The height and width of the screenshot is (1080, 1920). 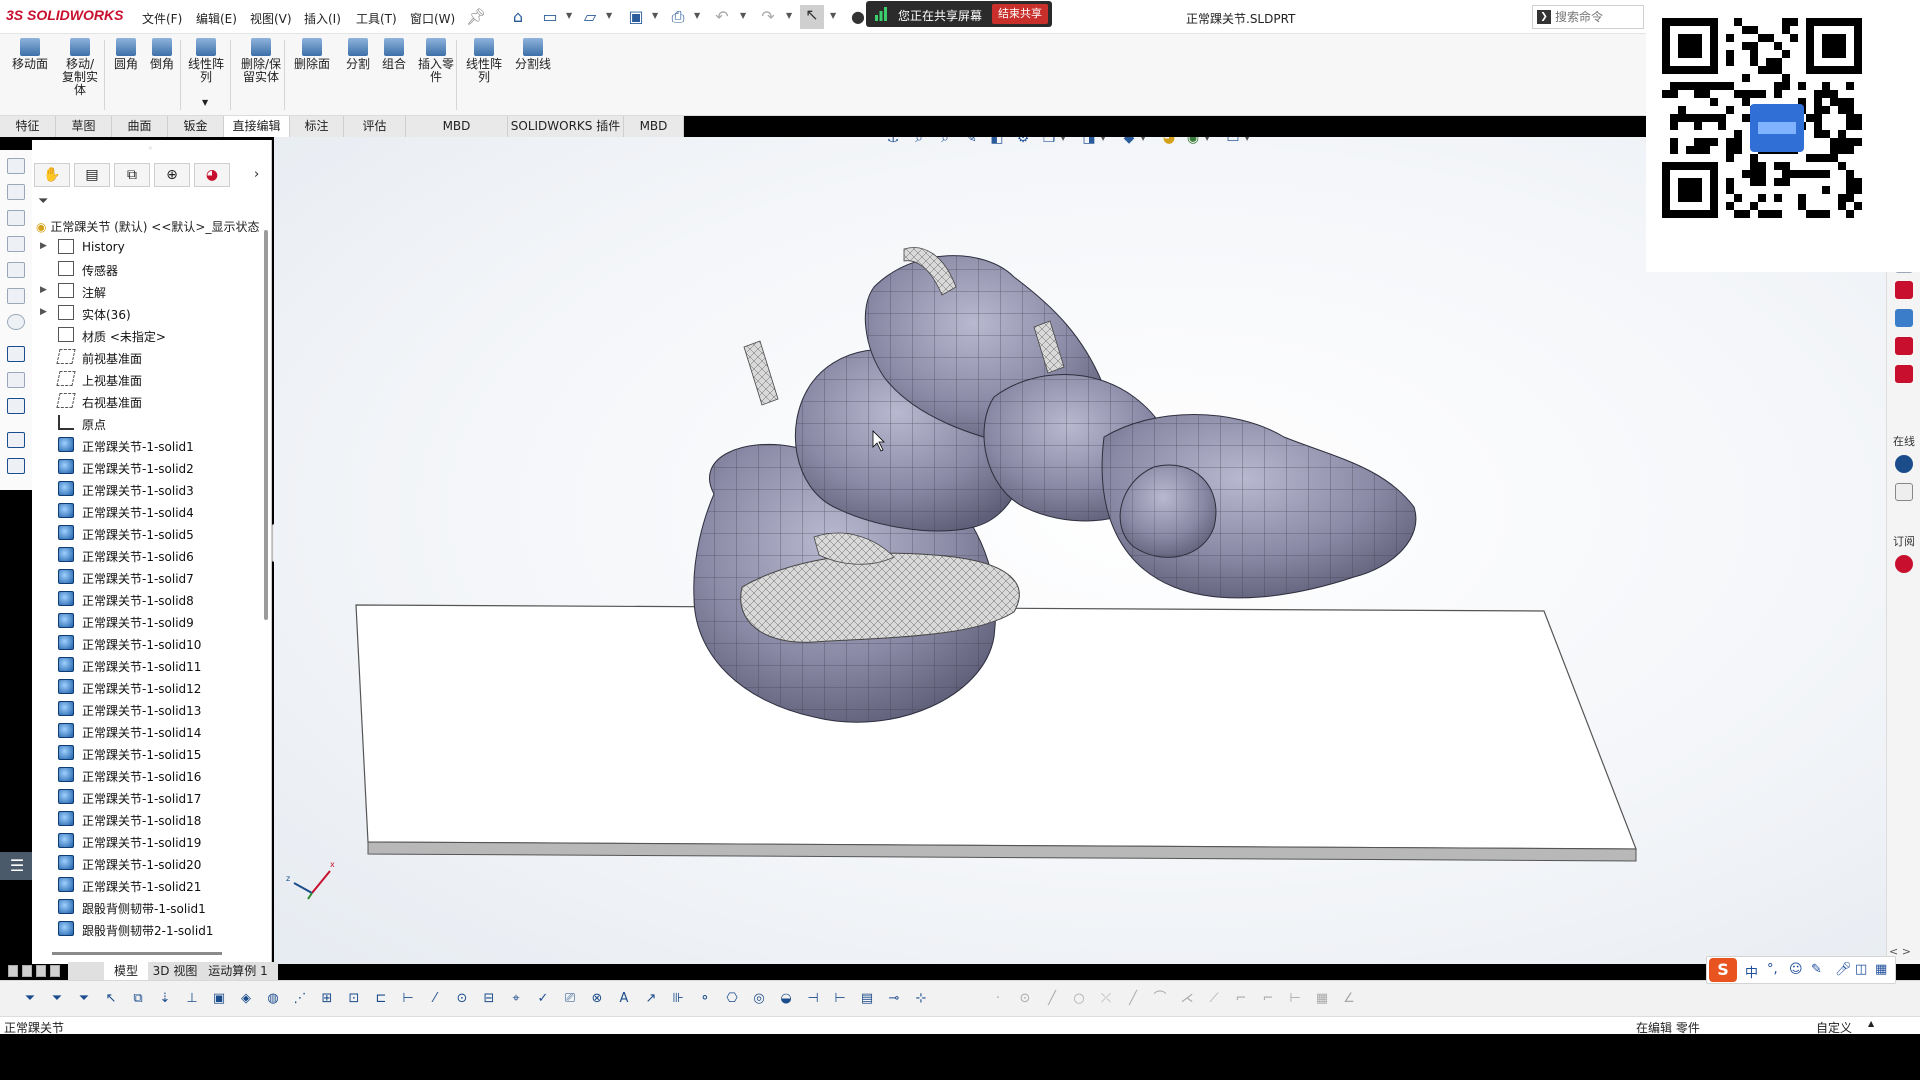 I want to click on emoji-icon: ☺, so click(x=1796, y=969).